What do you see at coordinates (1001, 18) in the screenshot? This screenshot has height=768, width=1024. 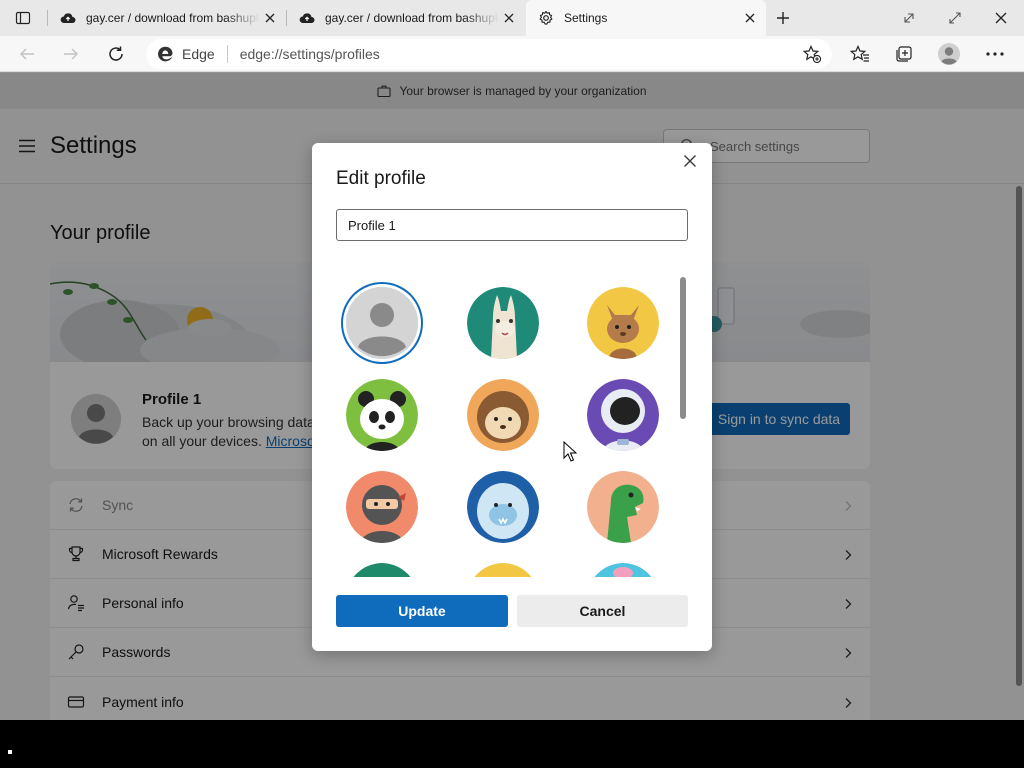 I see `close-window-icon` at bounding box center [1001, 18].